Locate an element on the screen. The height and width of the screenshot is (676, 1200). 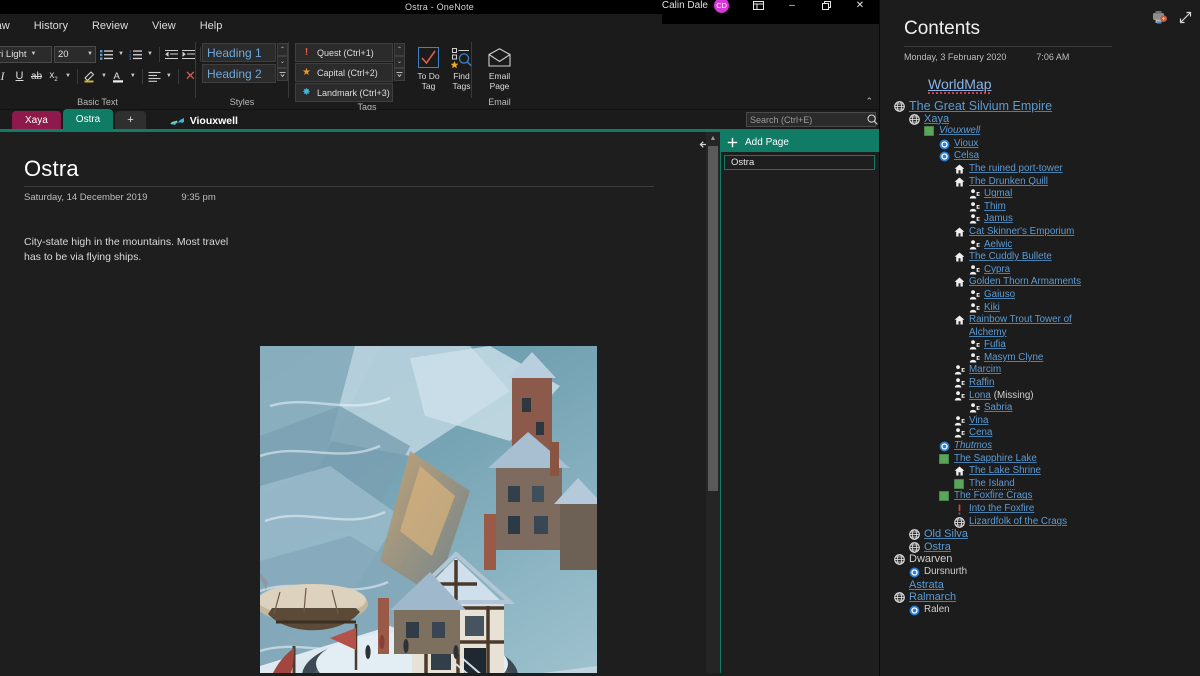
section-tab-xaya: Xaya is located at coordinates (36, 120).